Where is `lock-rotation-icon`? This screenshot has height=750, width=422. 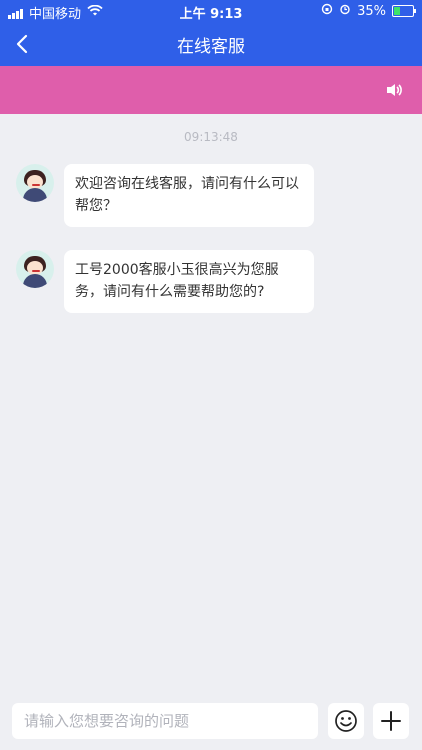
lock-rotation-icon is located at coordinates (327, 11).